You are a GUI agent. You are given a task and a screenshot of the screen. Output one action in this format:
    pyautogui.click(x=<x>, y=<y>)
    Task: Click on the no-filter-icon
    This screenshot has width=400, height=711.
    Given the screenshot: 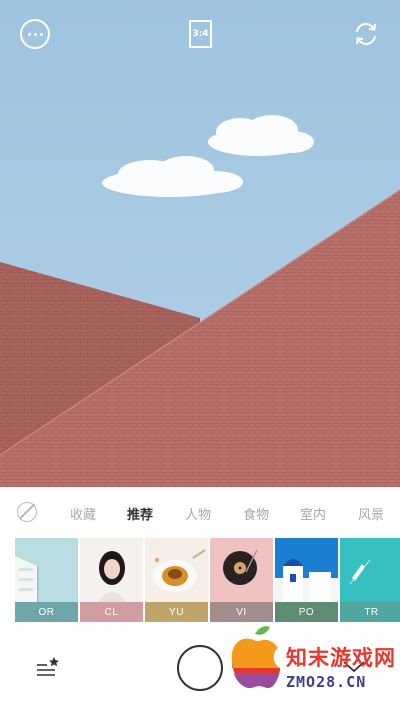 What is the action you would take?
    pyautogui.click(x=27, y=512)
    